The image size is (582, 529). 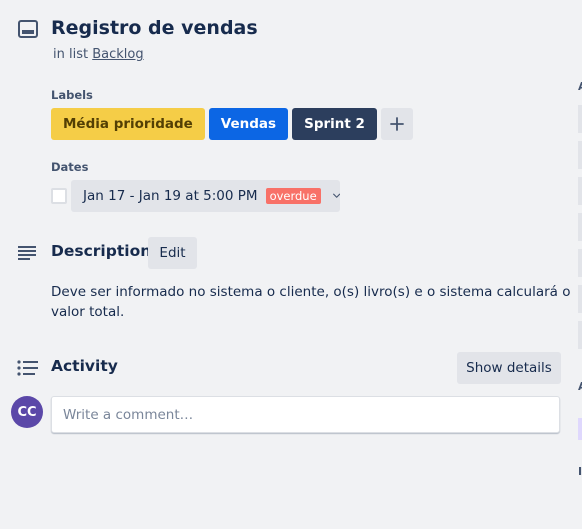 What do you see at coordinates (509, 368) in the screenshot?
I see `show-details-button: Show details` at bounding box center [509, 368].